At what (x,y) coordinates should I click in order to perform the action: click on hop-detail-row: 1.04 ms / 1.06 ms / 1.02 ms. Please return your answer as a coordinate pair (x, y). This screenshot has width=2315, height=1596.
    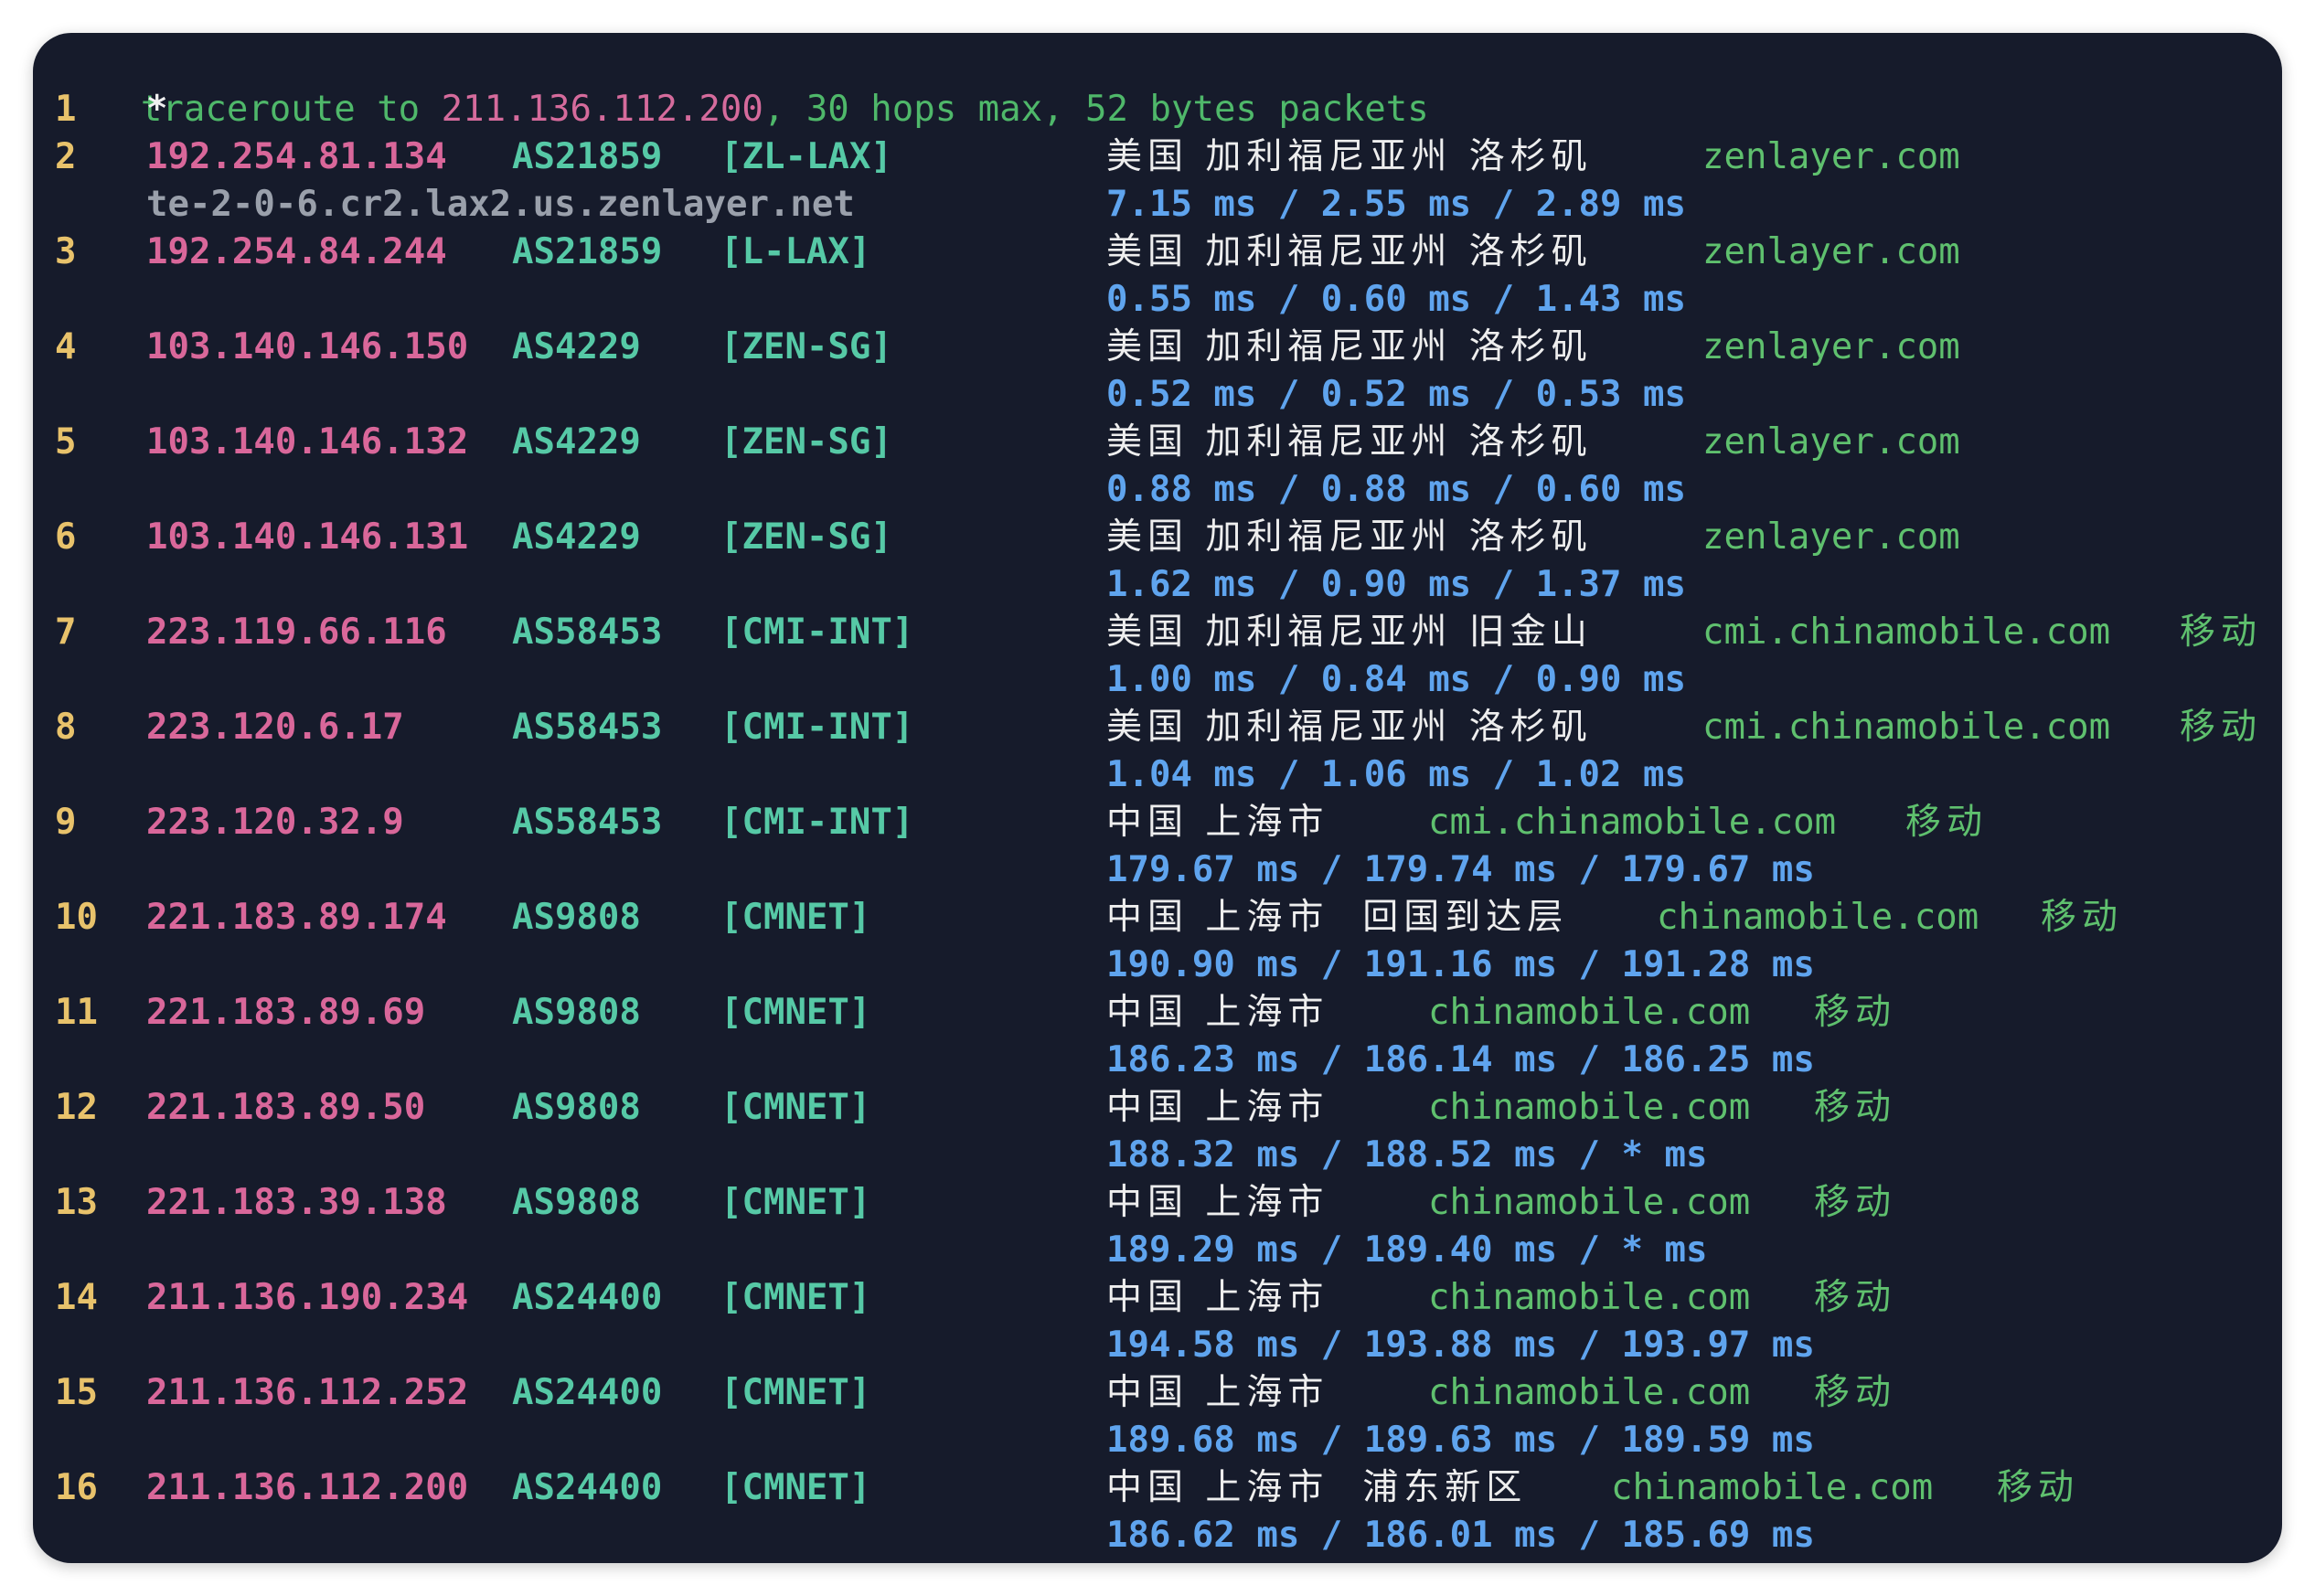
    Looking at the image, I should click on (1157, 775).